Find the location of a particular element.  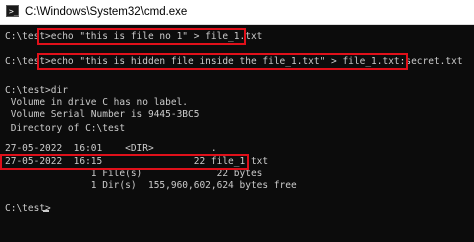

highlight-box-echo-file is located at coordinates (141, 36).